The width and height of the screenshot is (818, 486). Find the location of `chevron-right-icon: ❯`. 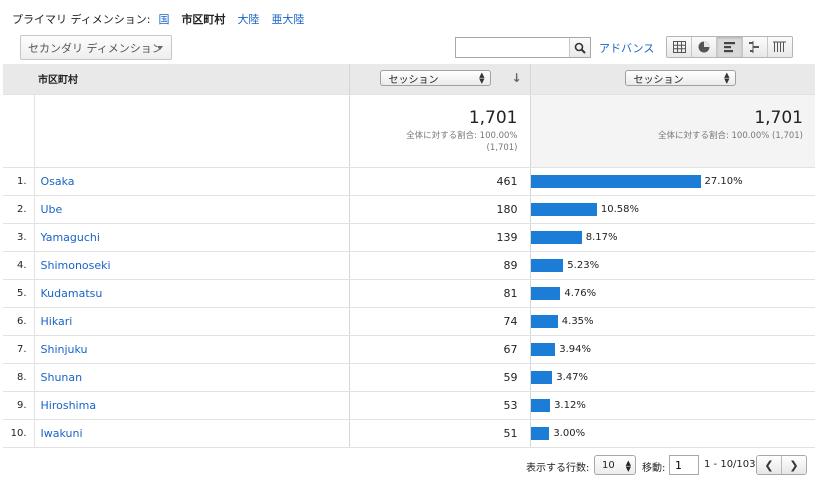

chevron-right-icon: ❯ is located at coordinates (794, 465).